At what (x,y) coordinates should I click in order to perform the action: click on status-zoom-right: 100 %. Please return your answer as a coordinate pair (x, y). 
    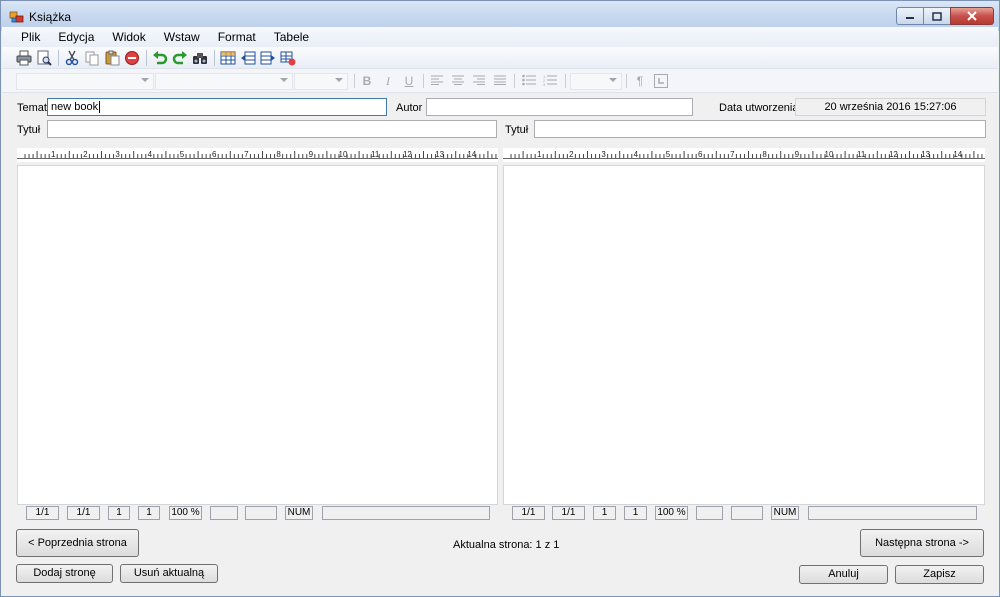
    Looking at the image, I should click on (671, 513).